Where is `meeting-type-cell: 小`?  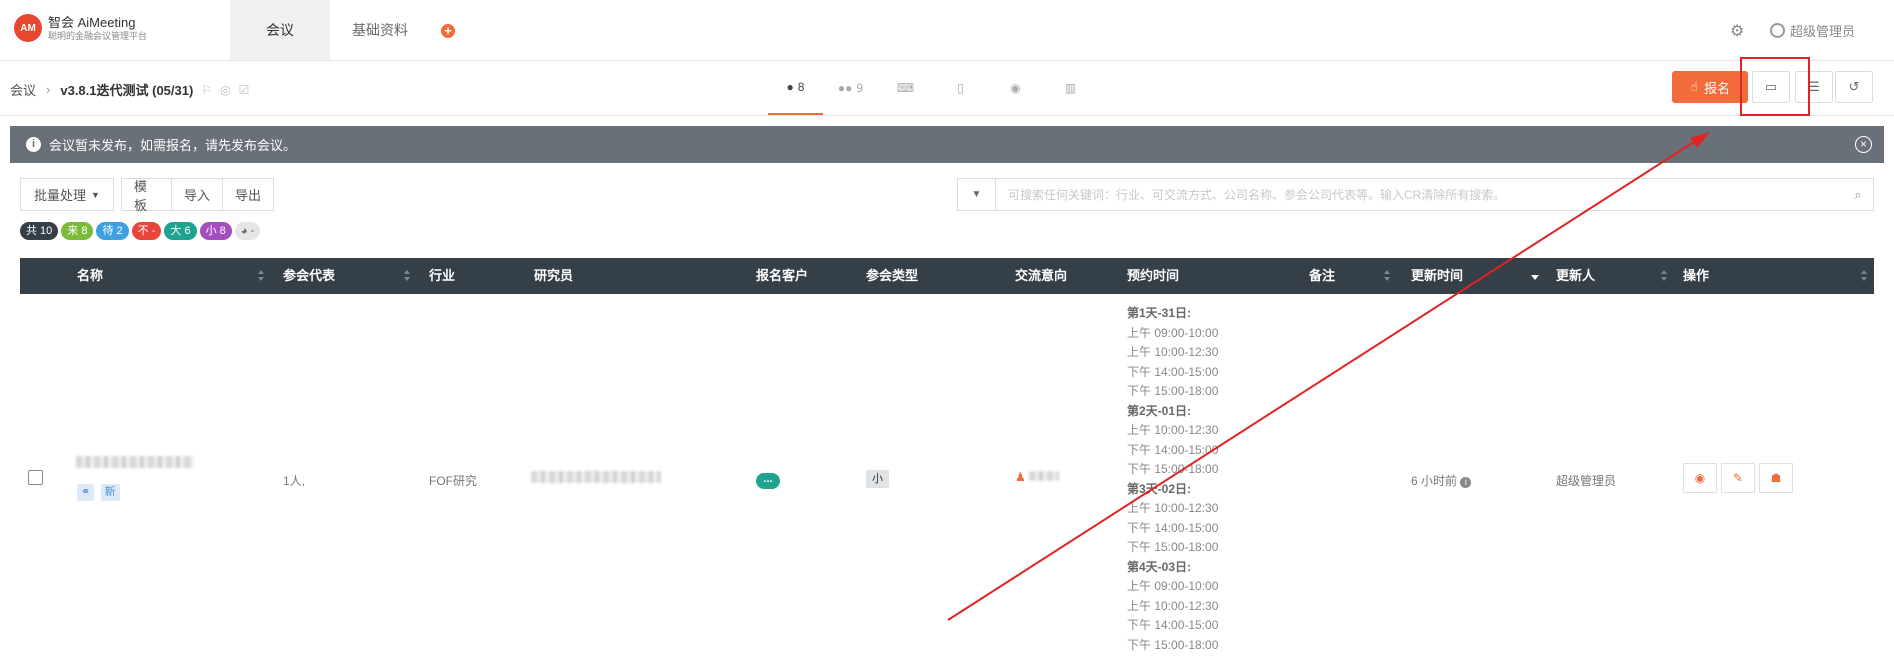
meeting-type-cell: 小 is located at coordinates (877, 479).